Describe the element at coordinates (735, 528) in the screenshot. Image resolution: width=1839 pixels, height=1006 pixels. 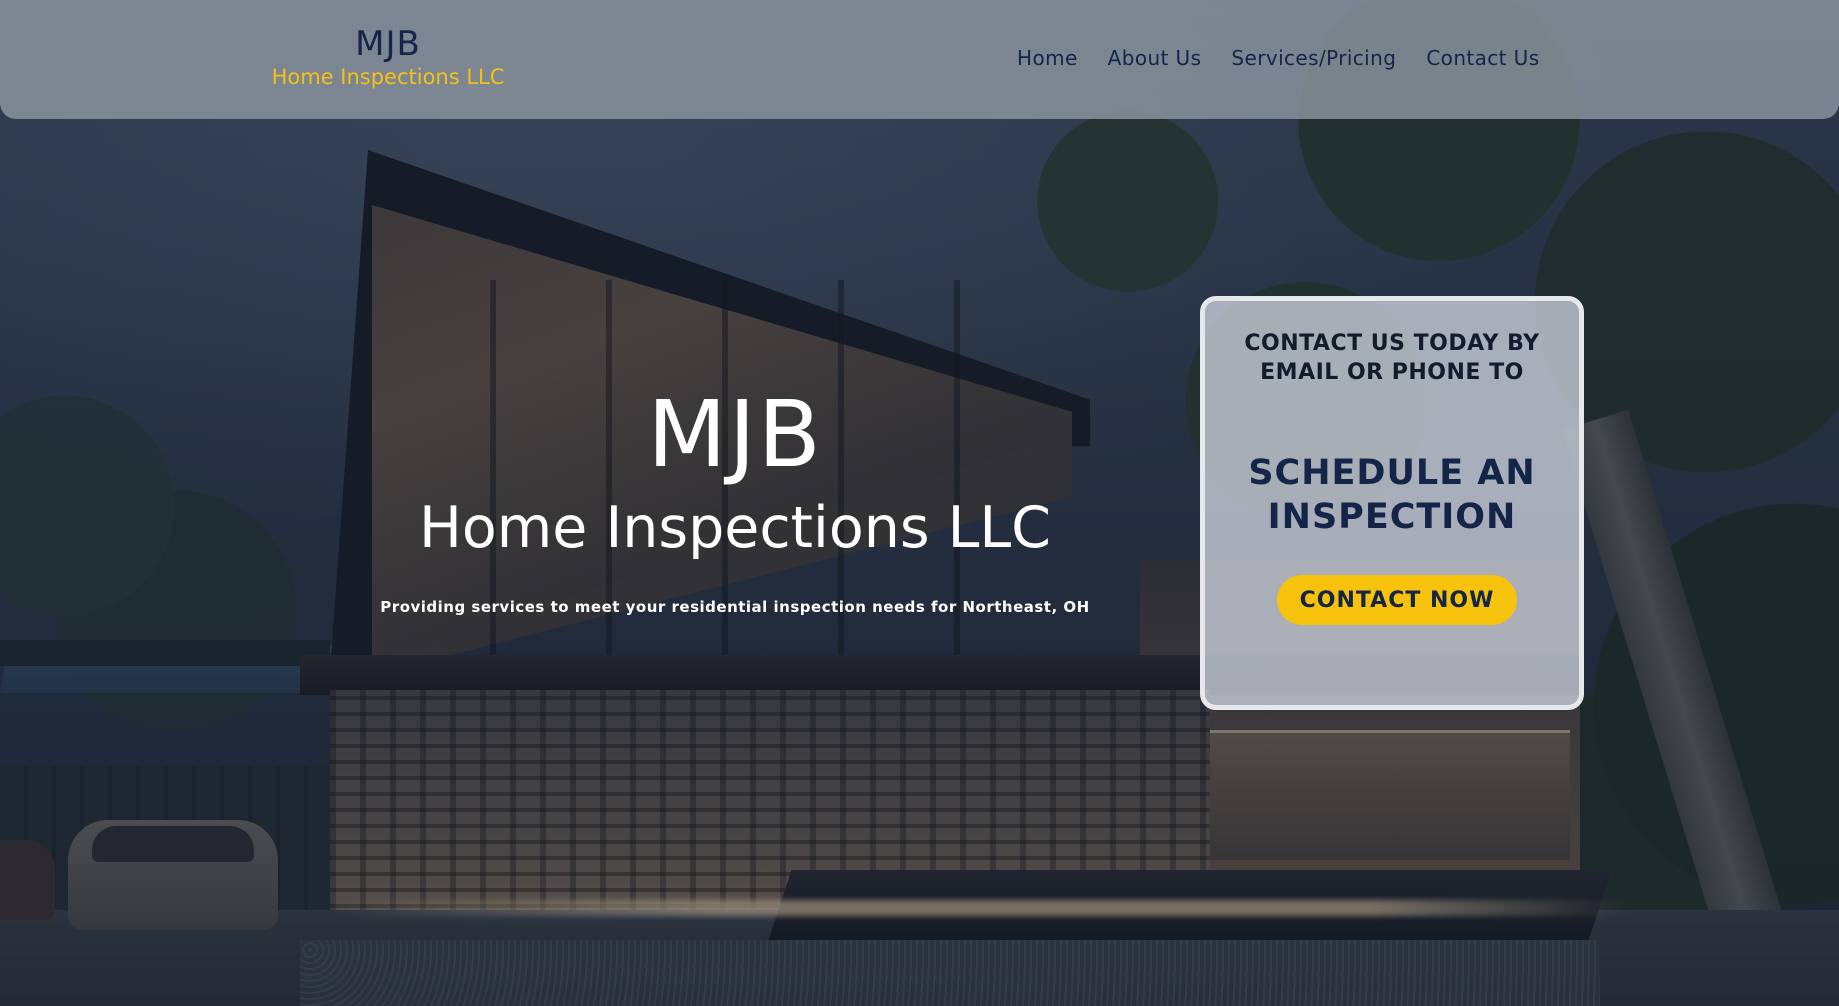
I see `hero-subtitle: Home Inspections LLC` at that location.